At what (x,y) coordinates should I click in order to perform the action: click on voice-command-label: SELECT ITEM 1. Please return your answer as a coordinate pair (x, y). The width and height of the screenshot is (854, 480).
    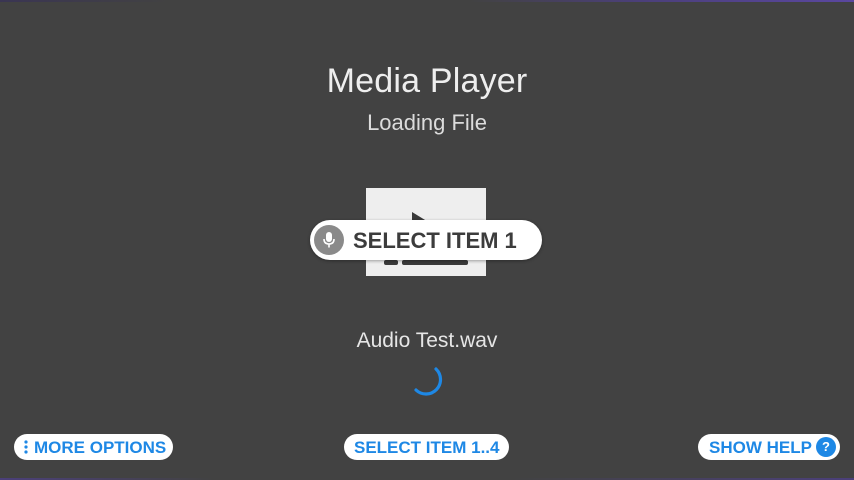
    Looking at the image, I should click on (435, 240).